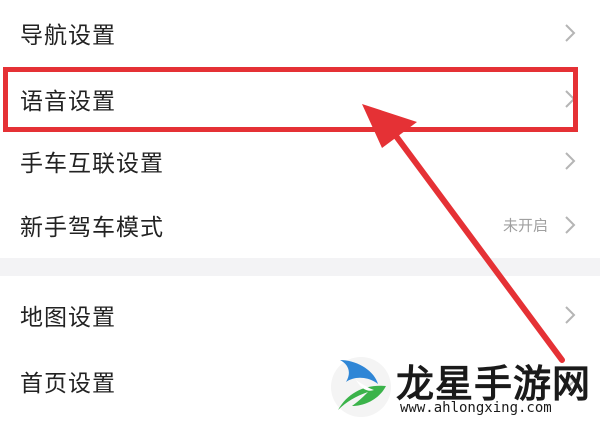  I want to click on row-label: 语音设置, so click(68, 102).